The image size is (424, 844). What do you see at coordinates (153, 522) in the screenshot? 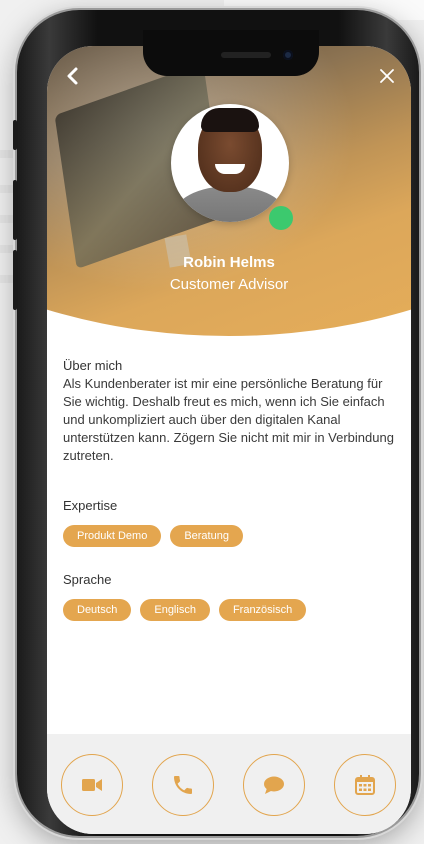
I see `expertise-section: Expertise Produkt Demo Beratung` at bounding box center [153, 522].